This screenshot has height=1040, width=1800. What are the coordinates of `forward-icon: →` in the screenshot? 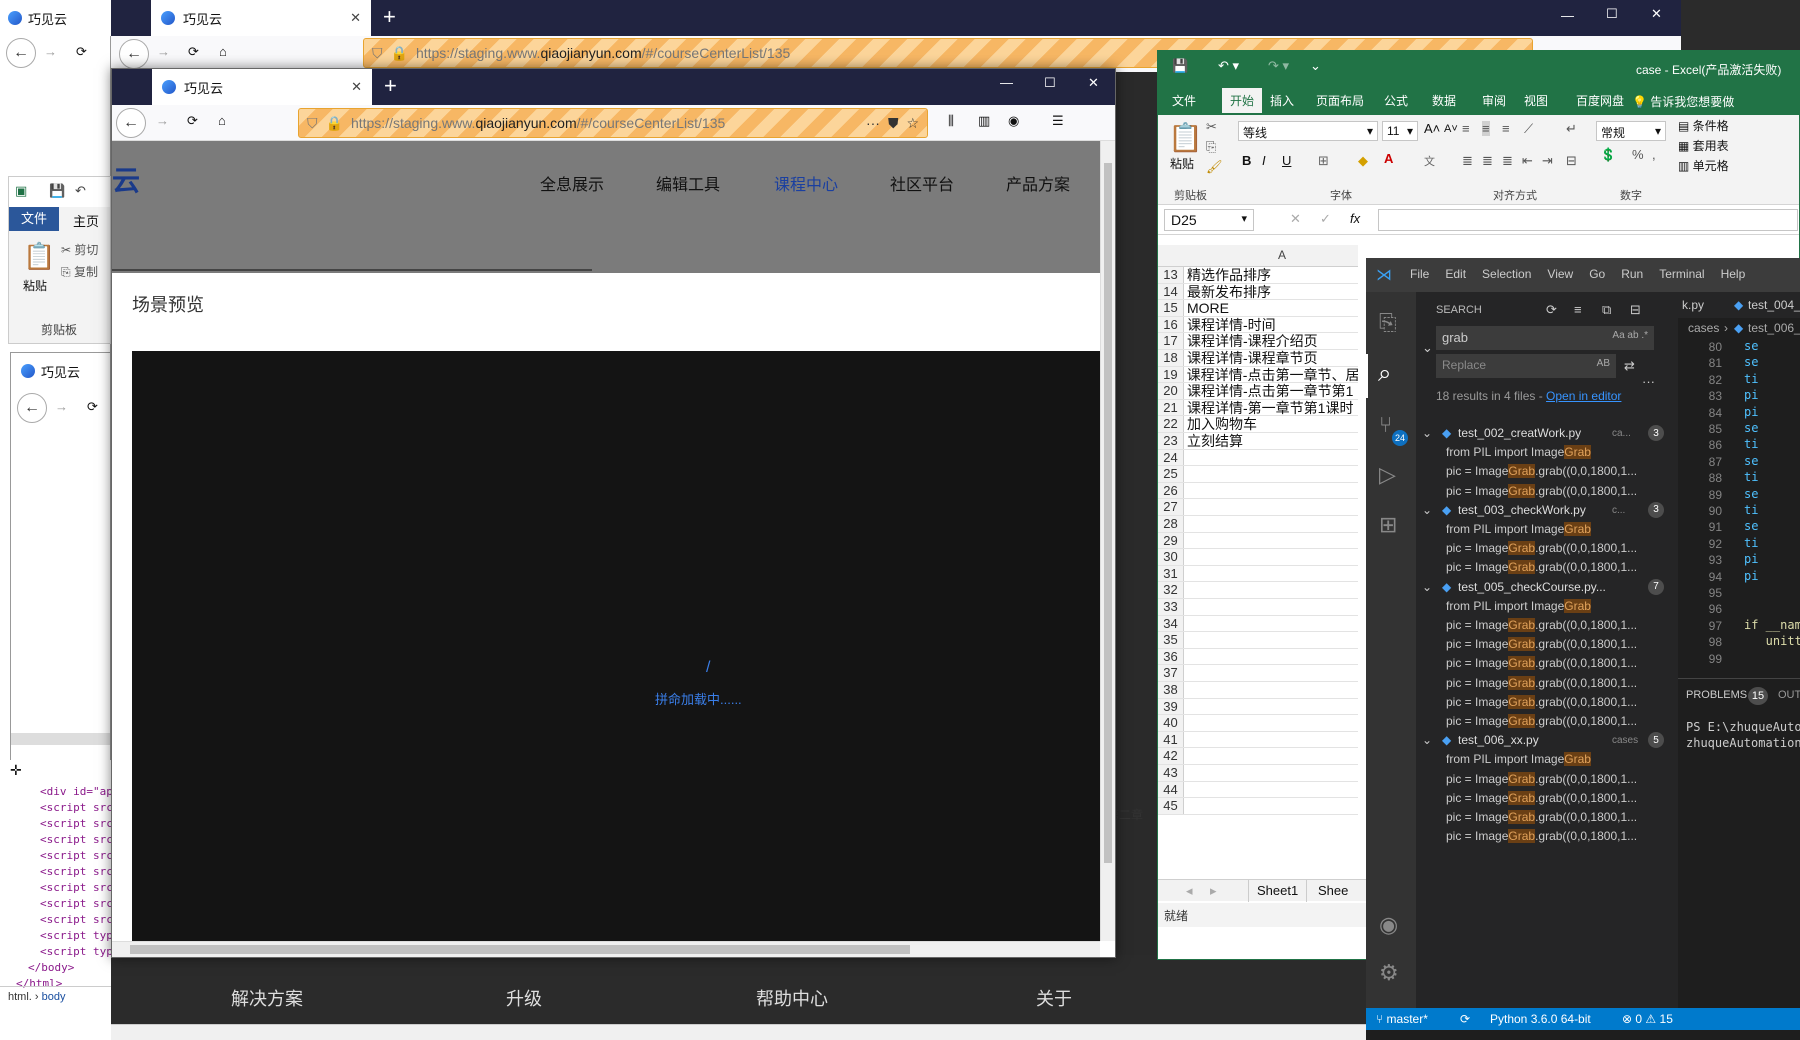 It's located at (61, 406).